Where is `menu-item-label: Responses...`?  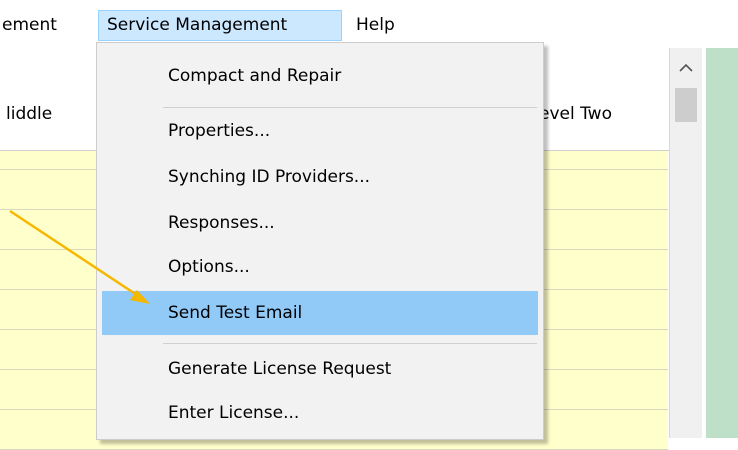
menu-item-label: Responses... is located at coordinates (221, 223).